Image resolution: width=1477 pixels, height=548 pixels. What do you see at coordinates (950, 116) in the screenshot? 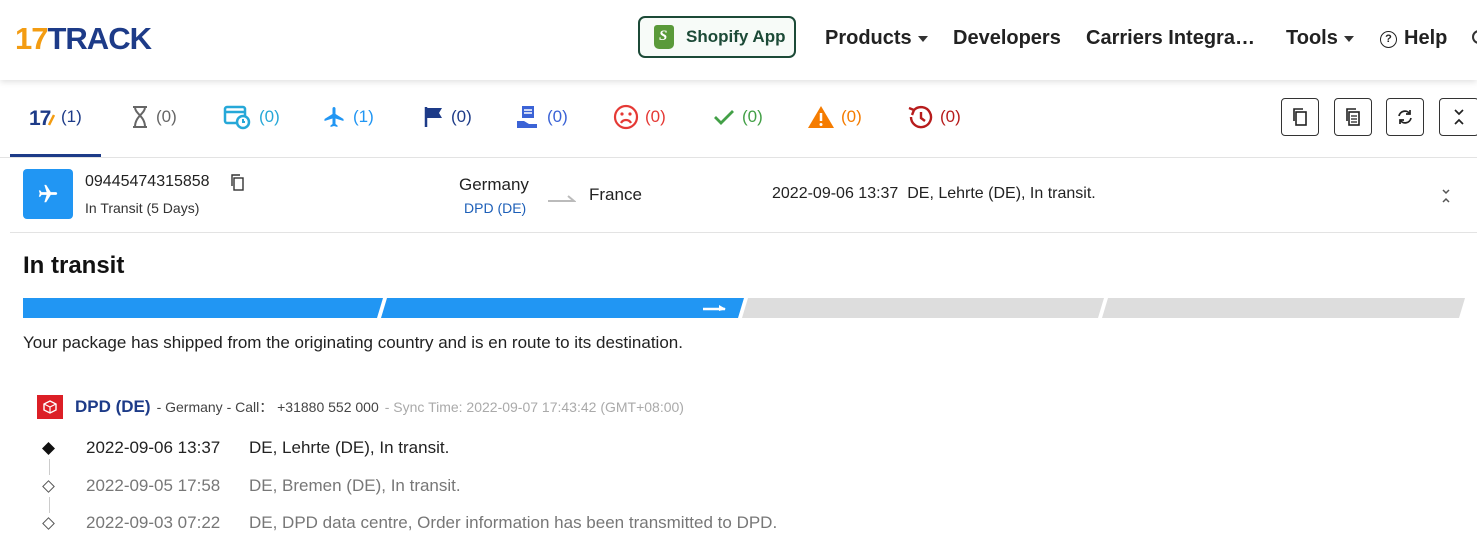
I see `tab-expired-count: (0)` at bounding box center [950, 116].